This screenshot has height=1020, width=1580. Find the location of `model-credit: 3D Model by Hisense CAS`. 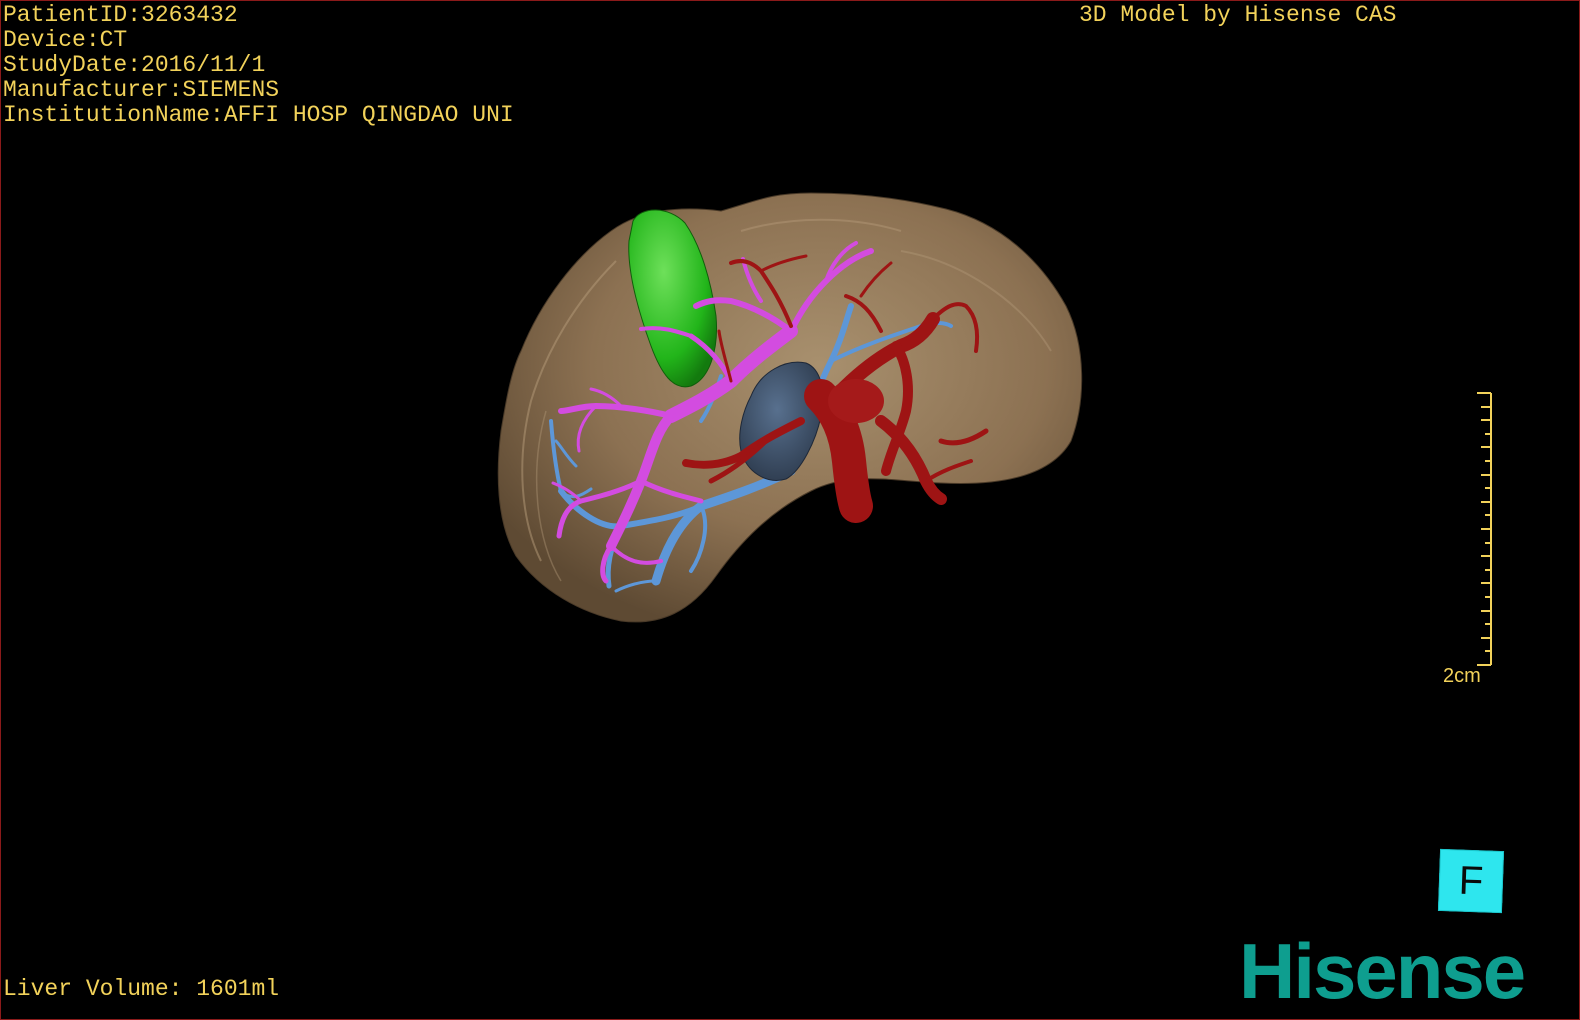

model-credit: 3D Model by Hisense CAS is located at coordinates (1238, 15).